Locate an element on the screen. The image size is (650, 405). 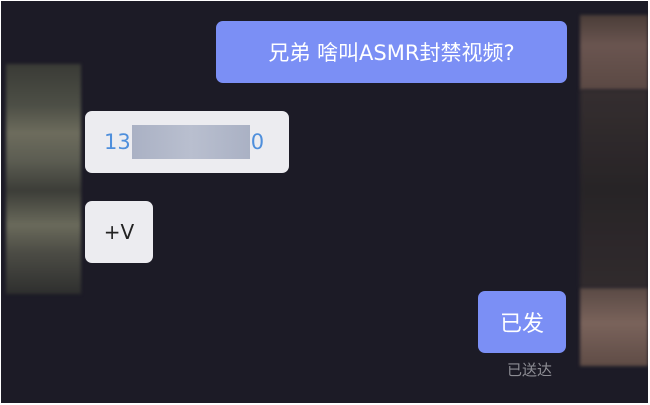
delivery-status: 已送达 is located at coordinates (530, 370).